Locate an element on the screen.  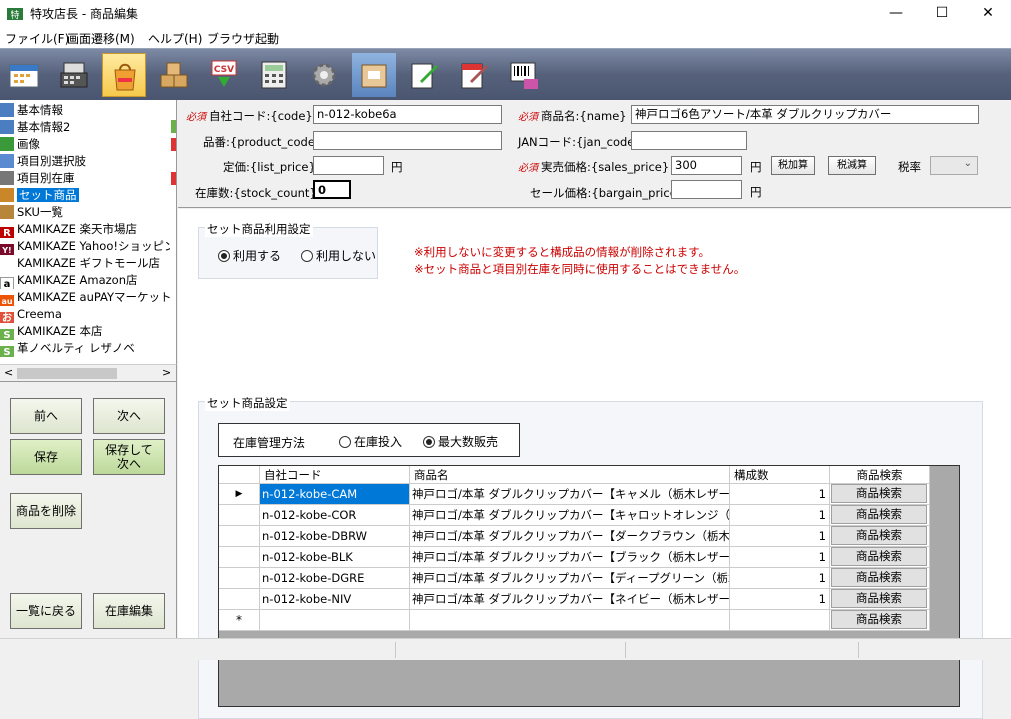
sales-price-field: 300 is located at coordinates (706, 165).